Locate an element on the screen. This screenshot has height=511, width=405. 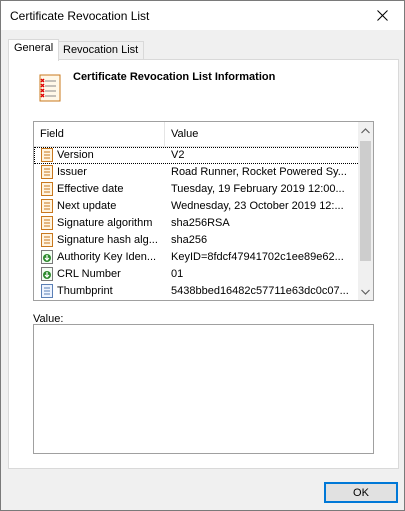
field-name: CRL Number is located at coordinates (89, 274).